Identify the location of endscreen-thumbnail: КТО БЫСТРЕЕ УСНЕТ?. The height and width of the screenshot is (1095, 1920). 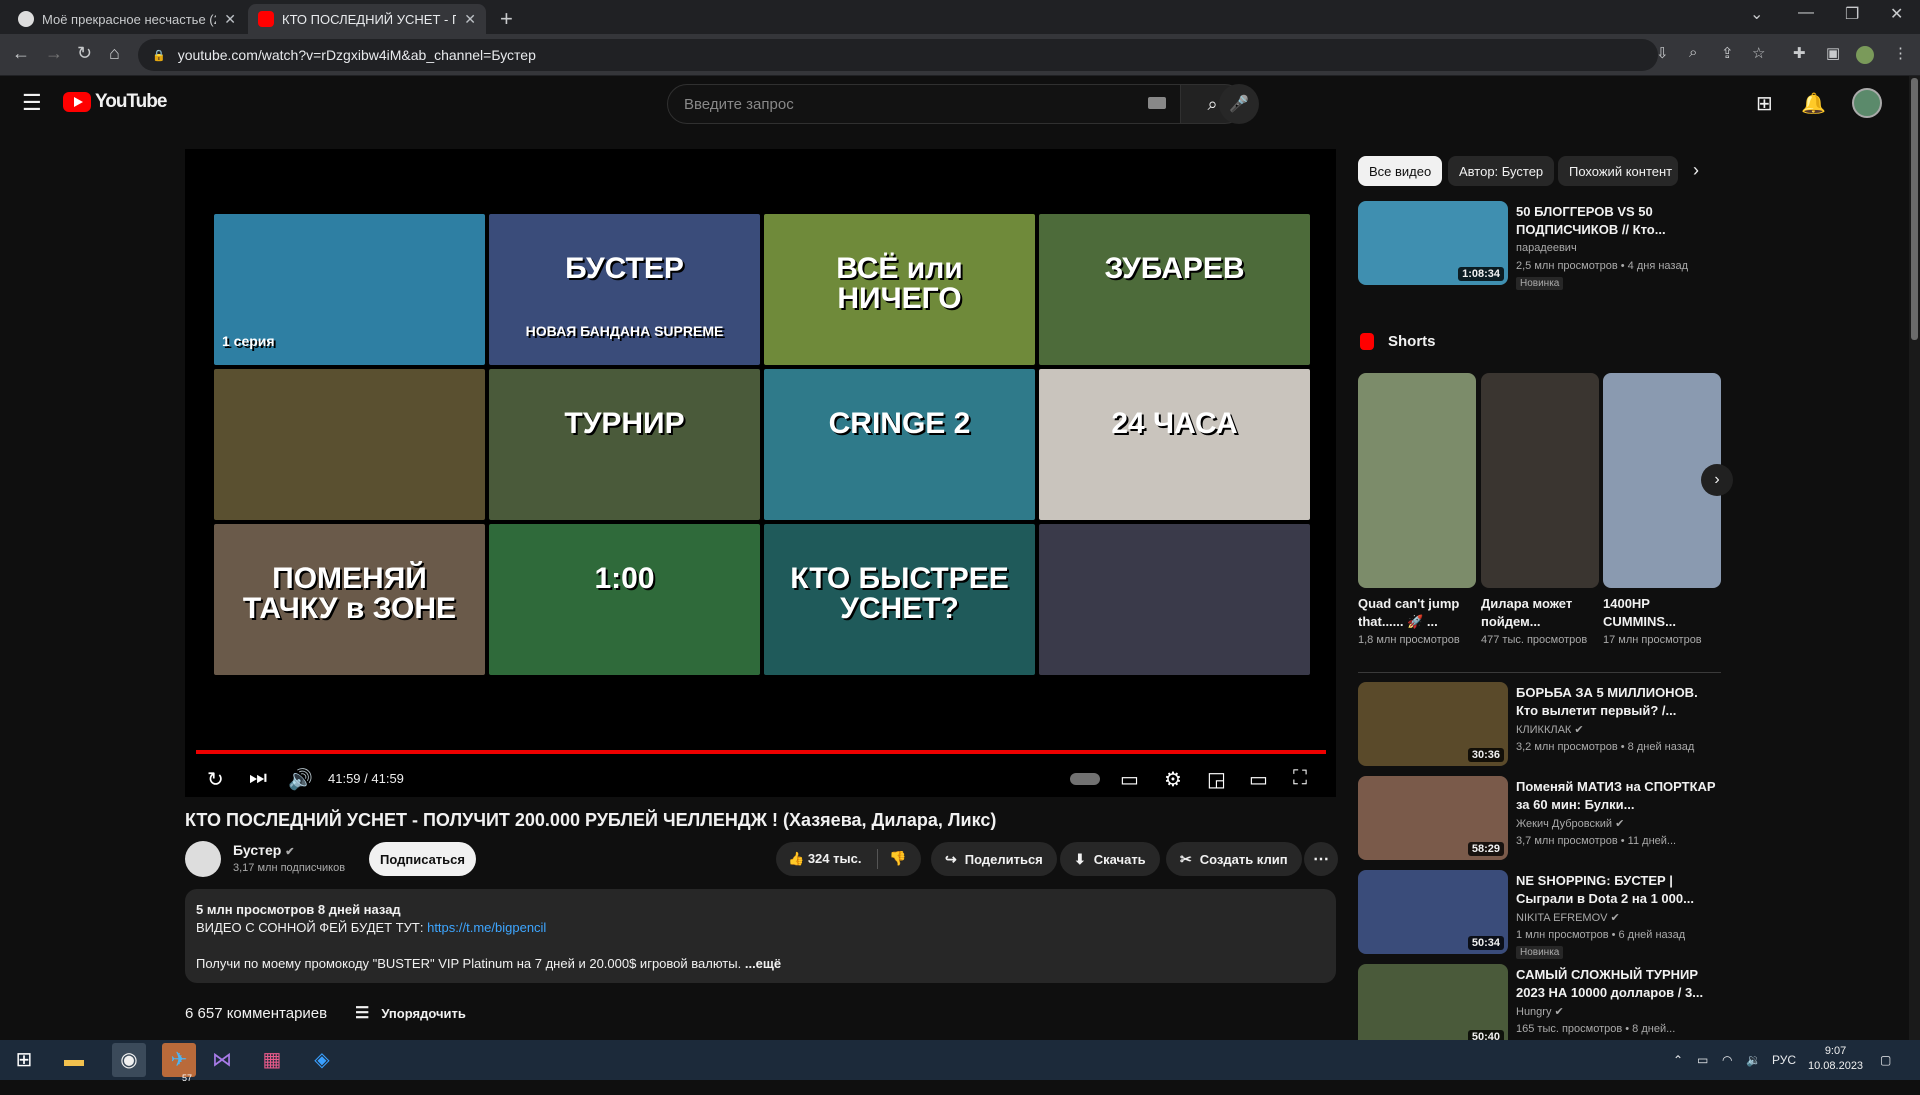
(899, 599).